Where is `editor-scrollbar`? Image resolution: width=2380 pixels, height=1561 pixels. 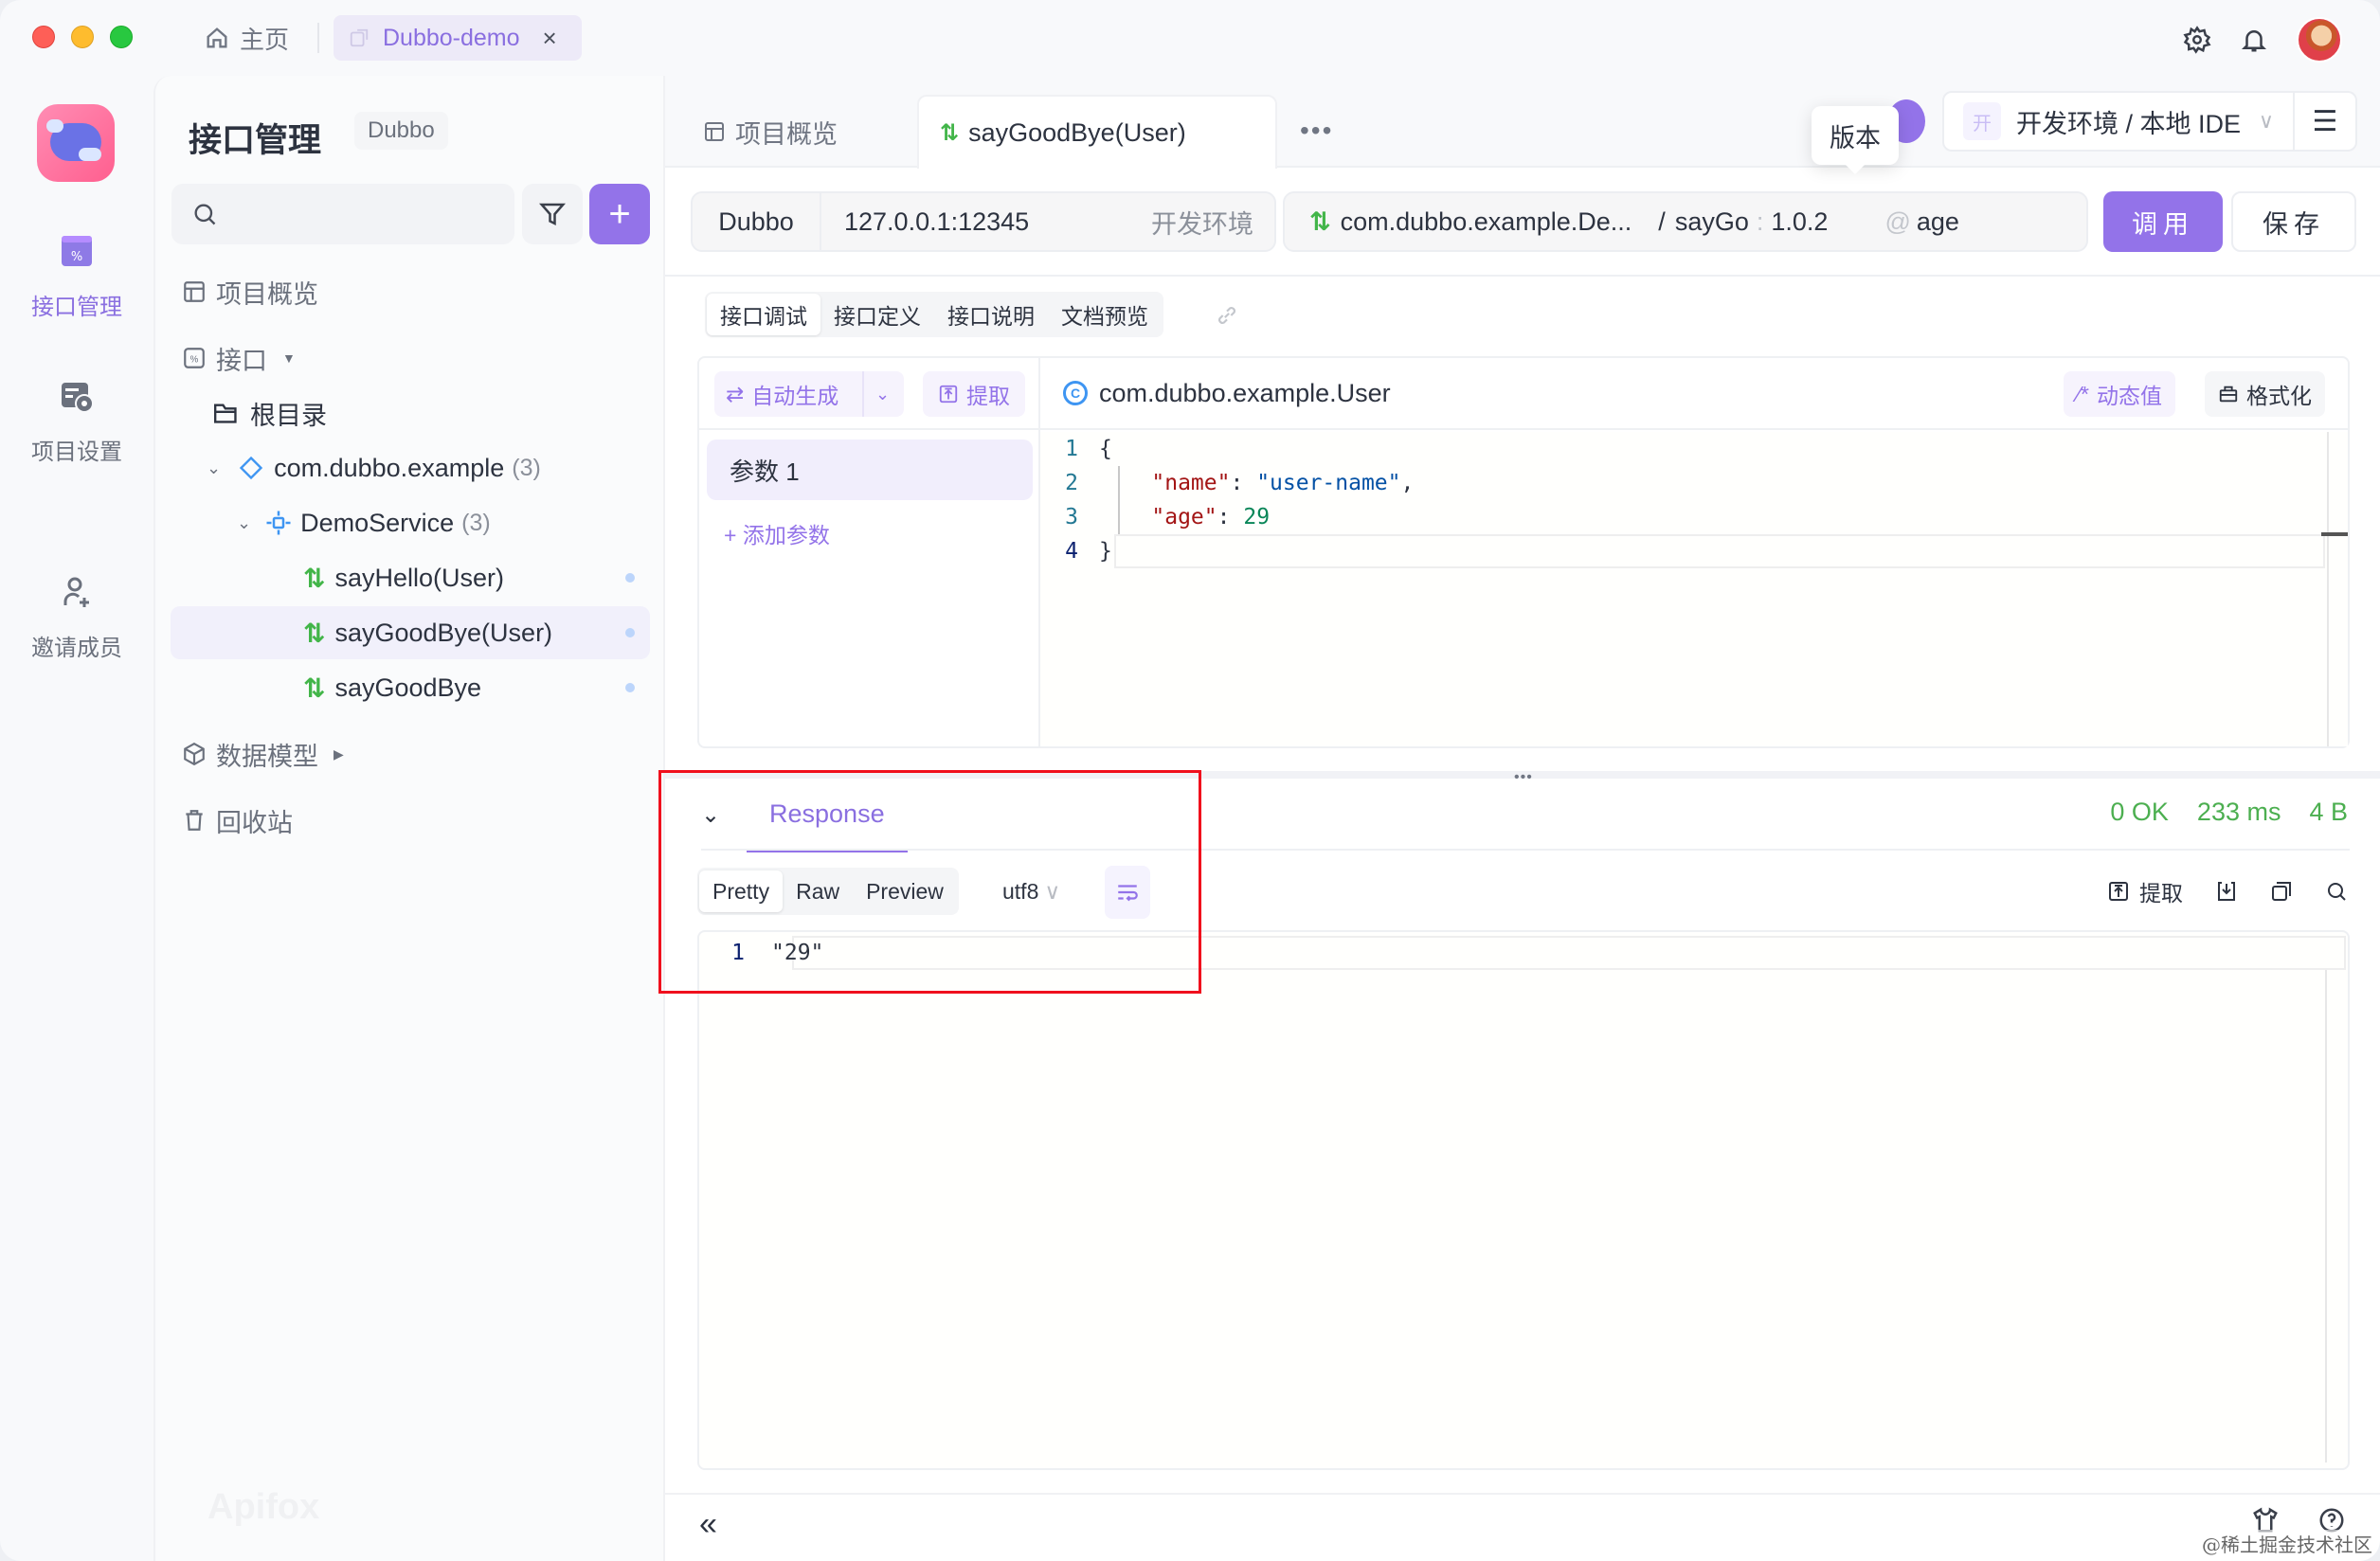 editor-scrollbar is located at coordinates (2326, 1216).